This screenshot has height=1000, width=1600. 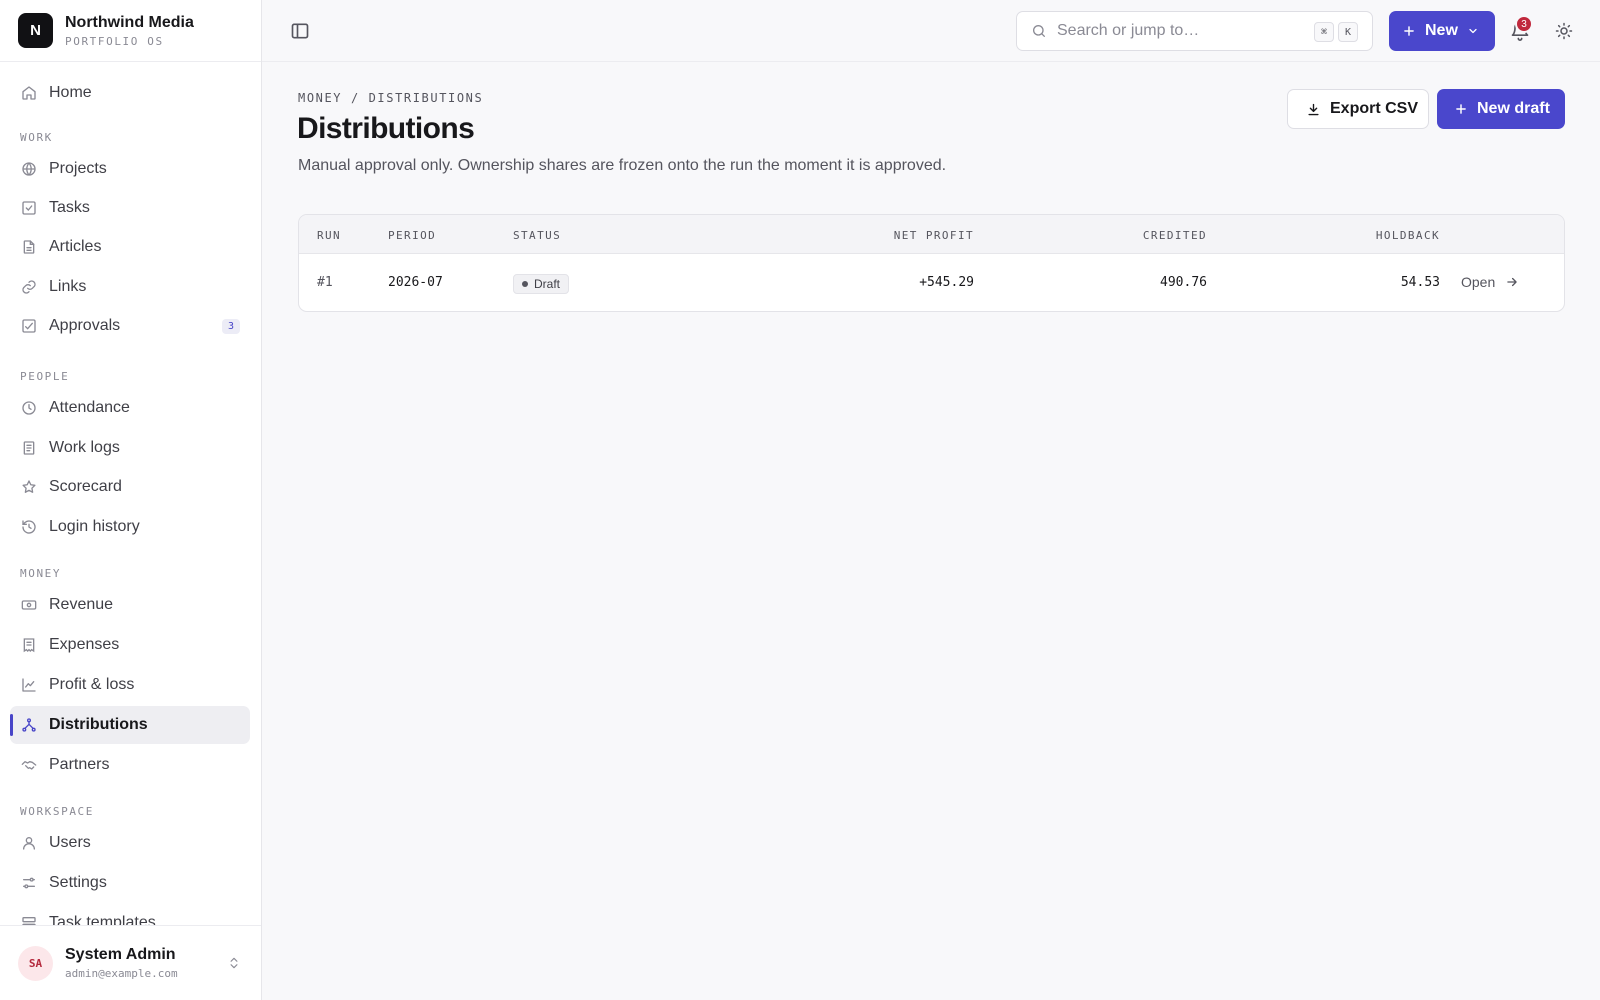 I want to click on sidebar-item-label: Profit & loss, so click(x=92, y=684).